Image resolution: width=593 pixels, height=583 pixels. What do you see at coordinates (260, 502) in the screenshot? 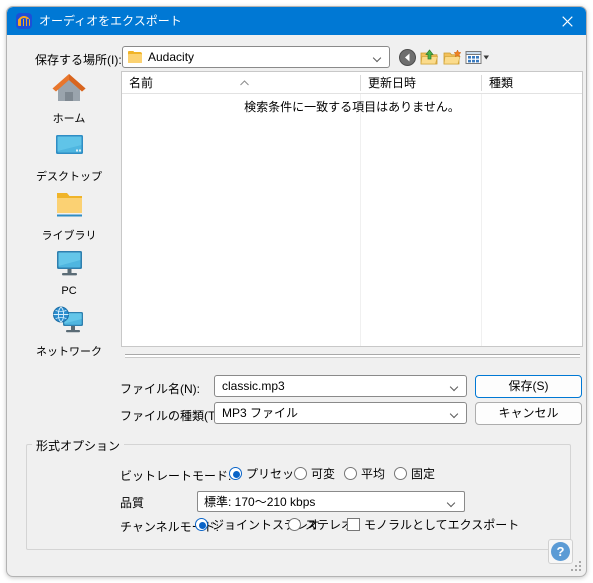
I see `quality-value: 標準: 170〜210 kbps` at bounding box center [260, 502].